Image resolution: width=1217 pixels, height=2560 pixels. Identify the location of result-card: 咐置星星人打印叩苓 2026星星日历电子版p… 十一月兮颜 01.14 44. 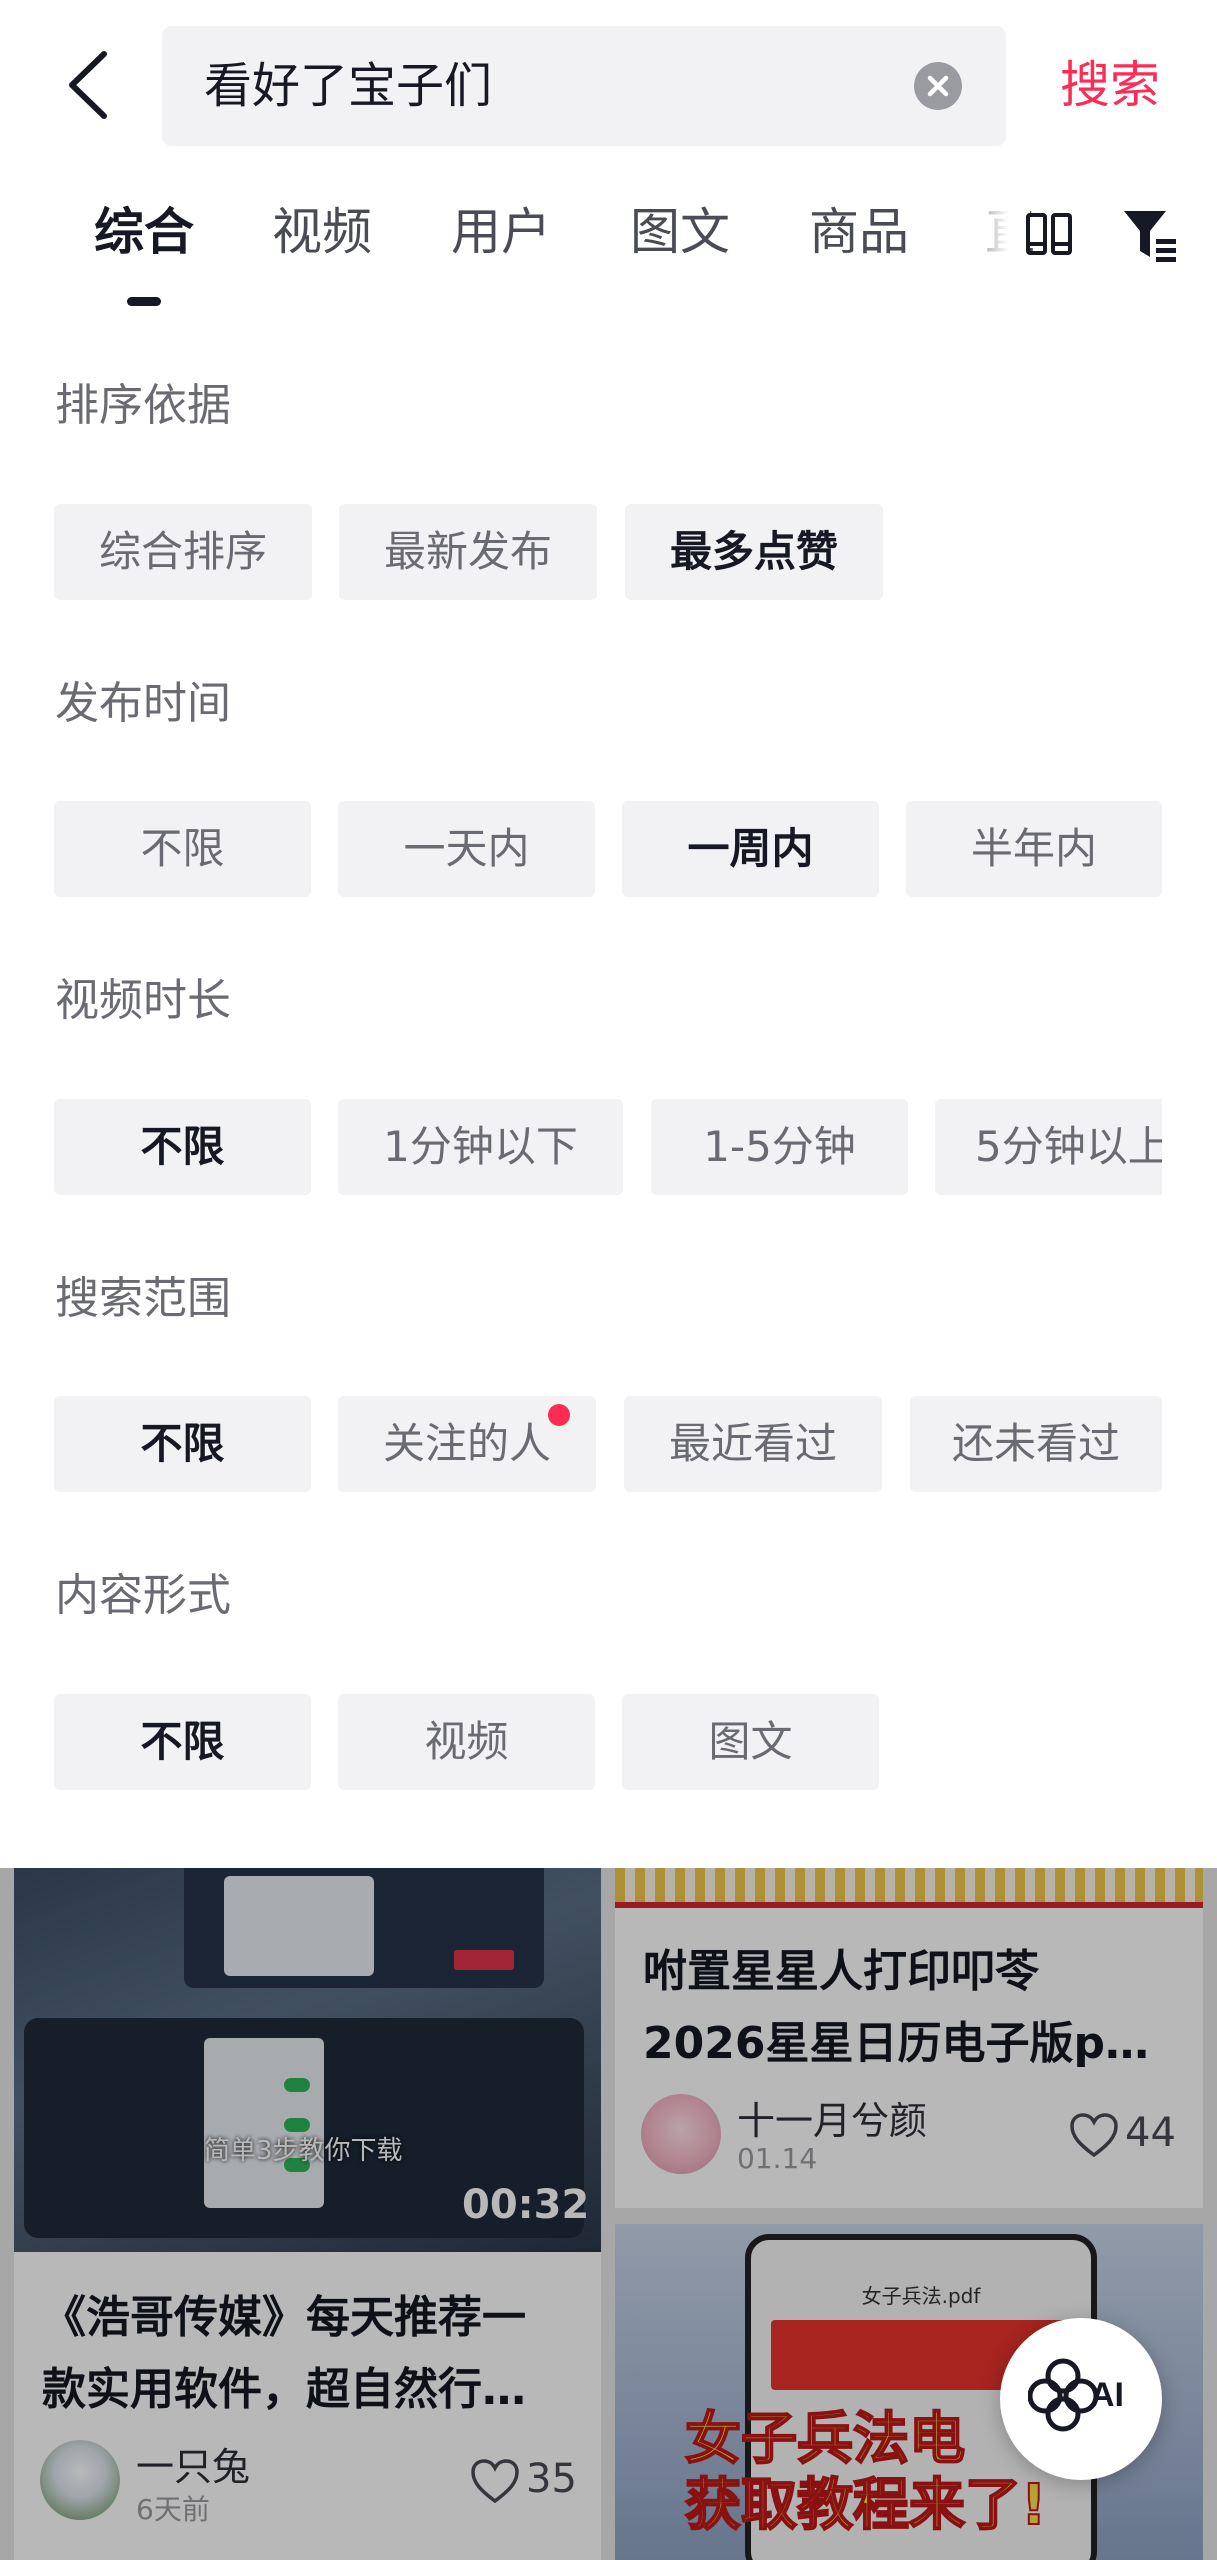
(909, 2038).